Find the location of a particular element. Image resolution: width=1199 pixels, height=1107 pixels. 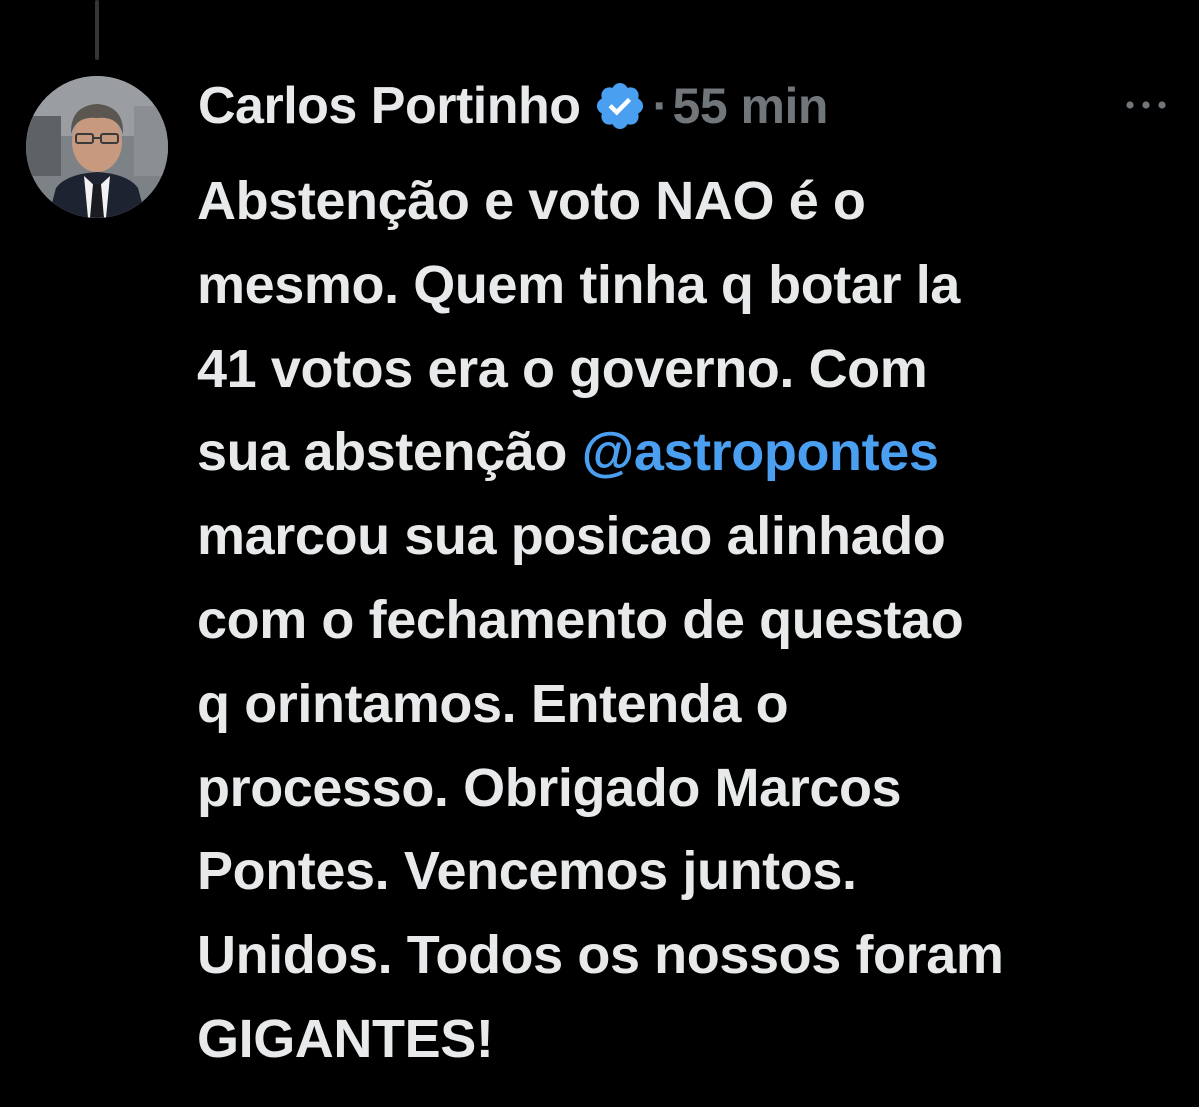

tweet-text-line: processo. Obrigado Marcos is located at coordinates (687, 789).